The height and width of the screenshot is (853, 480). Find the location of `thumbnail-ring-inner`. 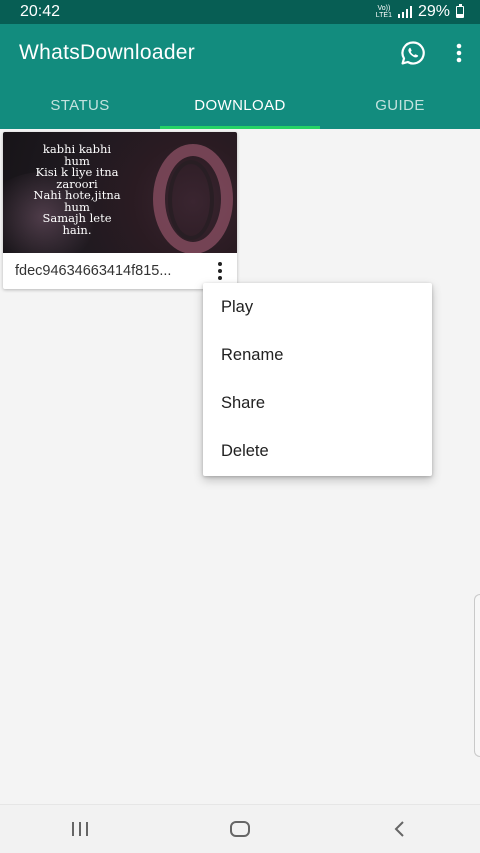

thumbnail-ring-inner is located at coordinates (191, 200).